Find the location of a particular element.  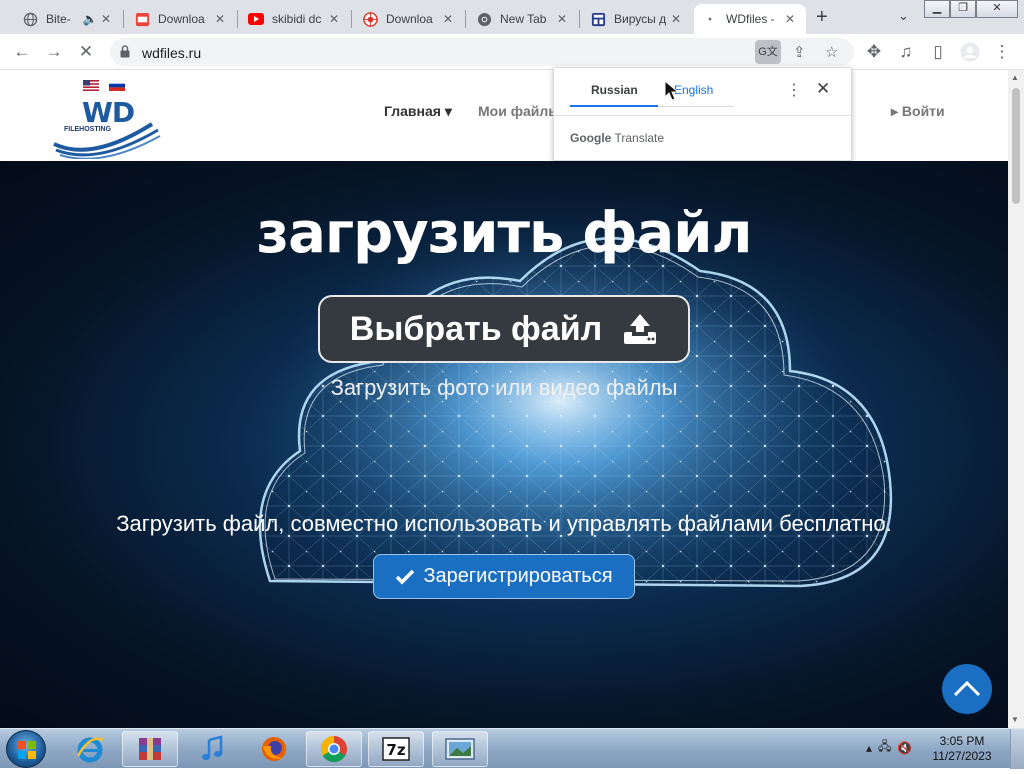

back-arrow-icon: ← is located at coordinates (22, 52).